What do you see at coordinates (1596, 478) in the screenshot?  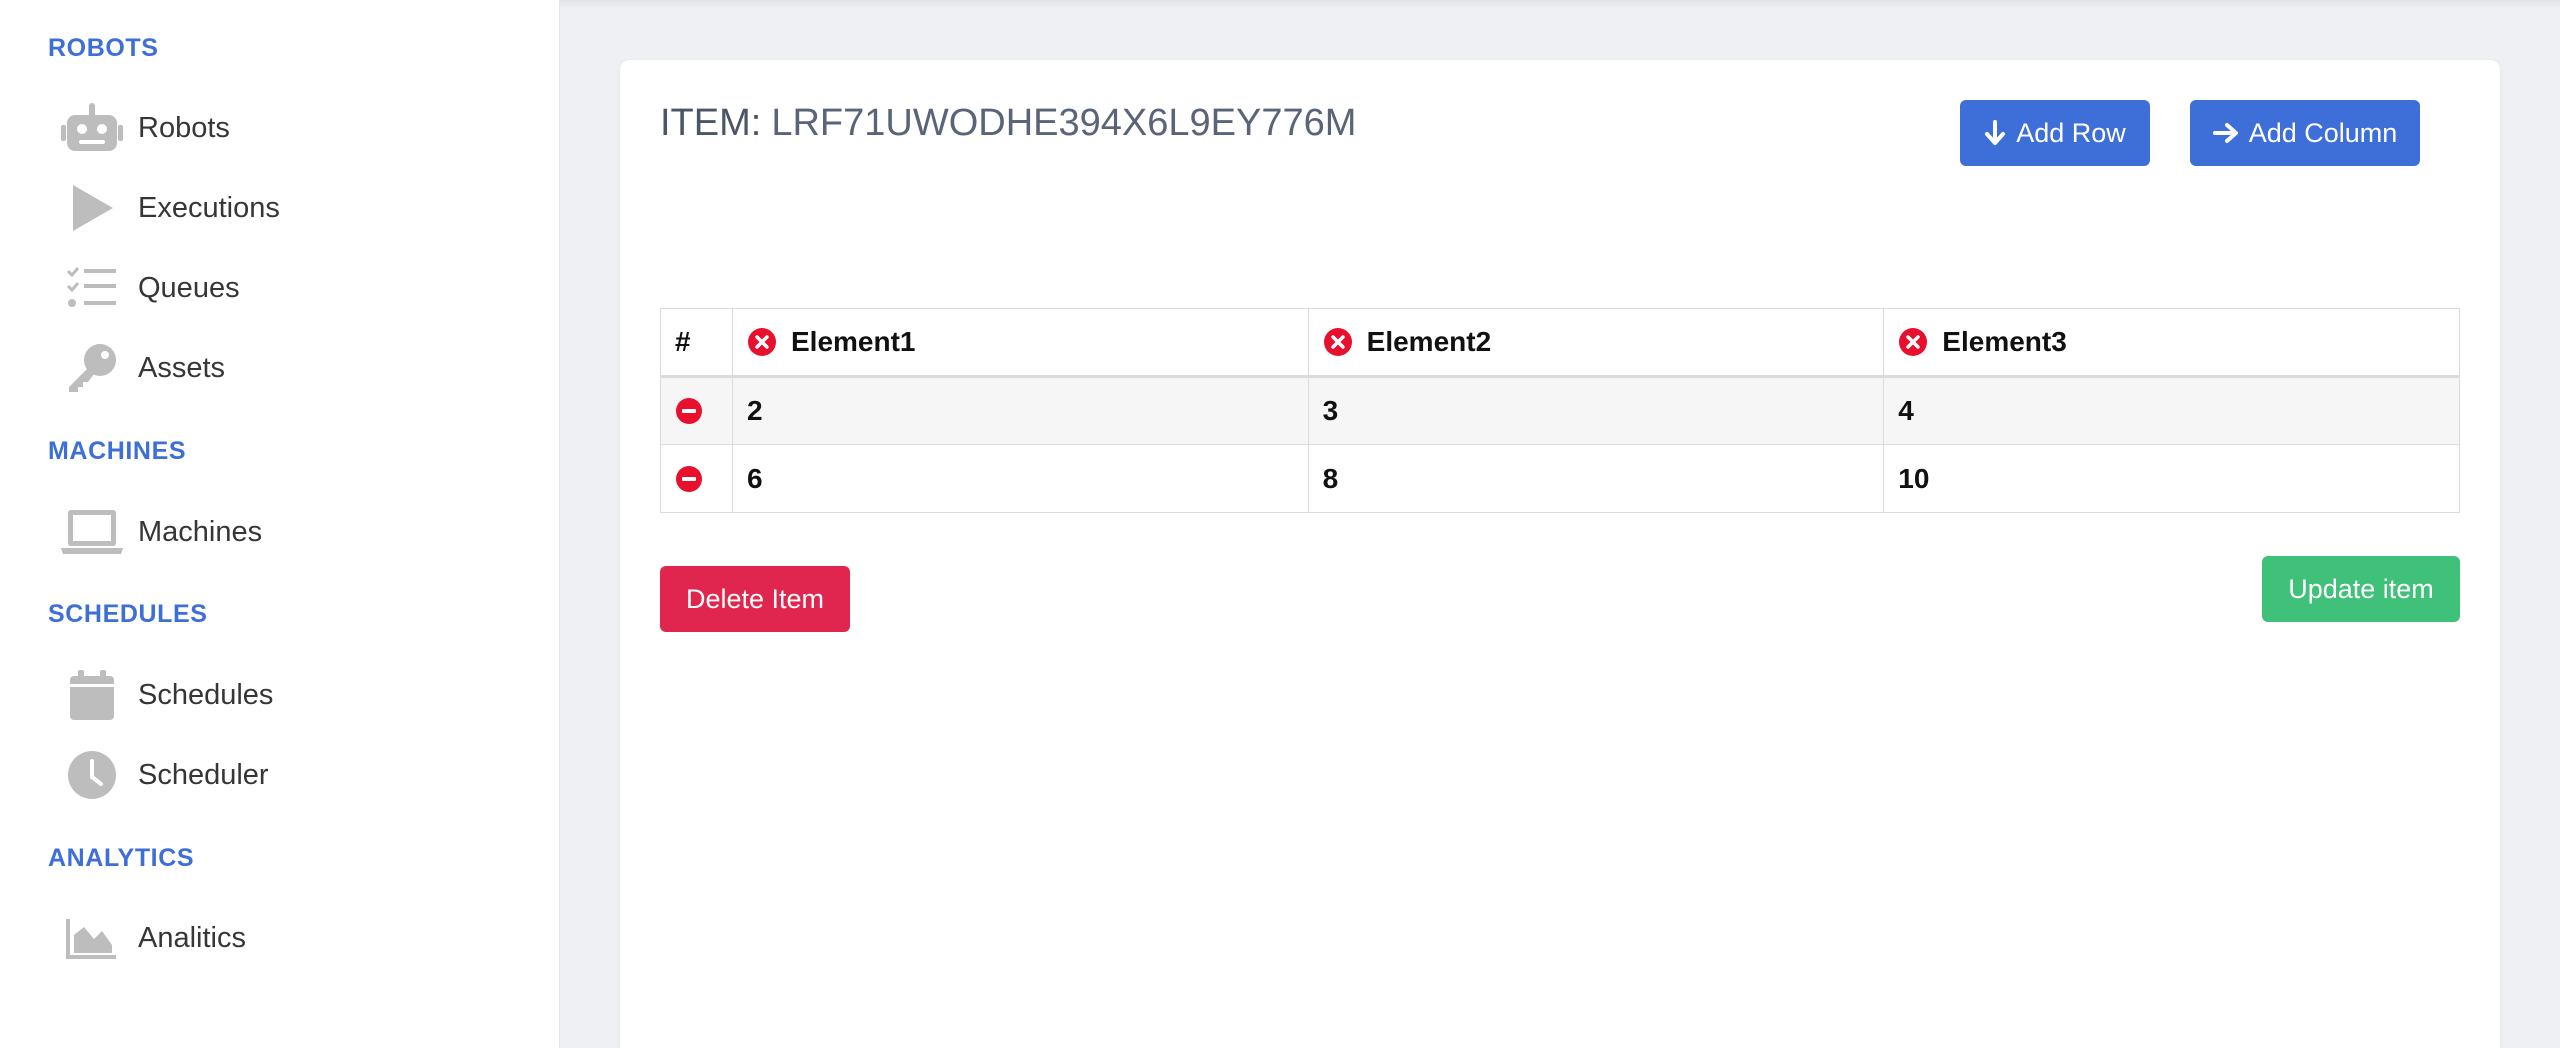 I see `table-cell: 8` at bounding box center [1596, 478].